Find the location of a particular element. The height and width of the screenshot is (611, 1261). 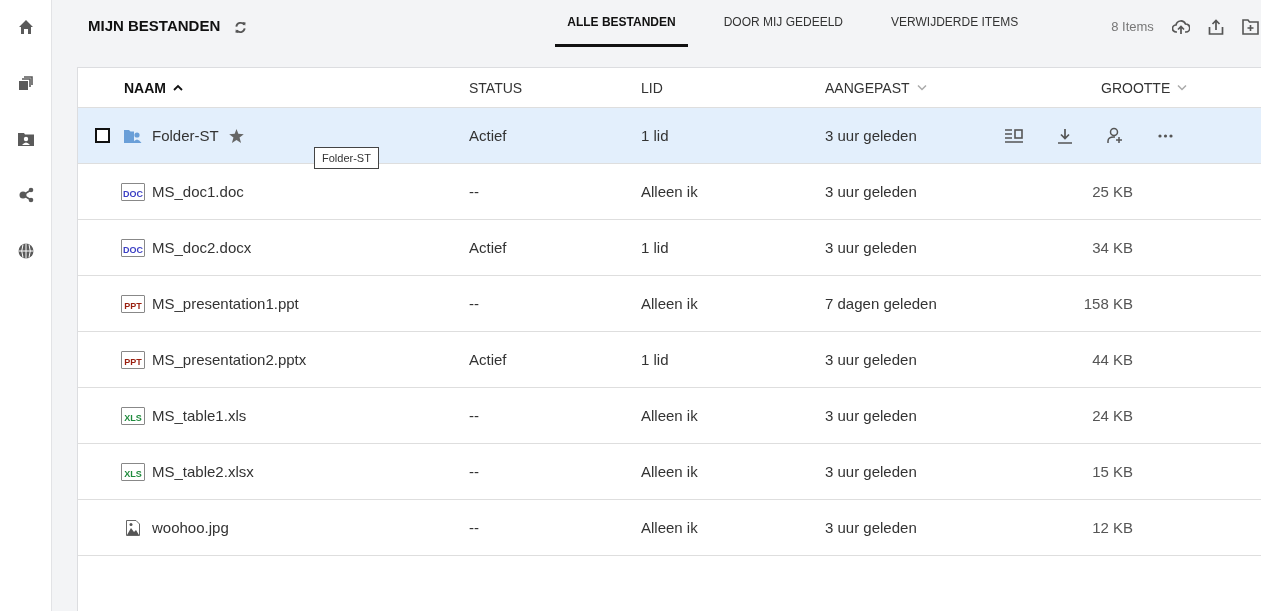

column-header: NAAM is located at coordinates (296, 87).